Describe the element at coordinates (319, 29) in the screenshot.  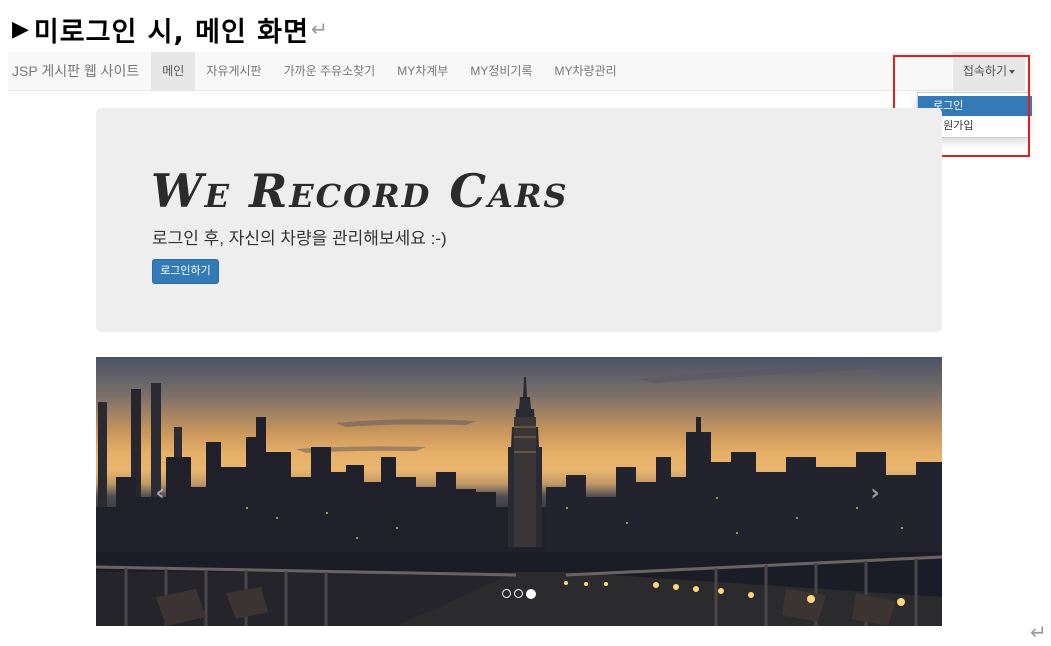
I see `return-mark-icon: ↵` at that location.